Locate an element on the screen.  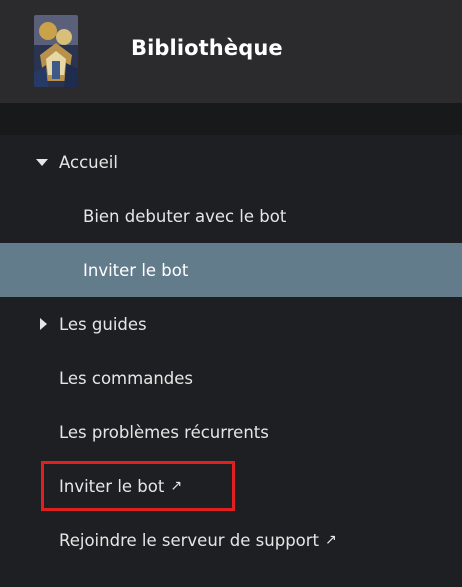
highlight-box is located at coordinates (138, 486).